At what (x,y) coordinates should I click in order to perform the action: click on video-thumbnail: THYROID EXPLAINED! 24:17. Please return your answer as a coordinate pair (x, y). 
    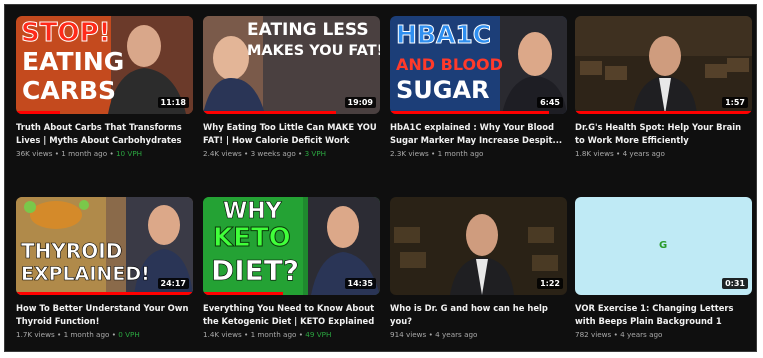
    Looking at the image, I should click on (104, 246).